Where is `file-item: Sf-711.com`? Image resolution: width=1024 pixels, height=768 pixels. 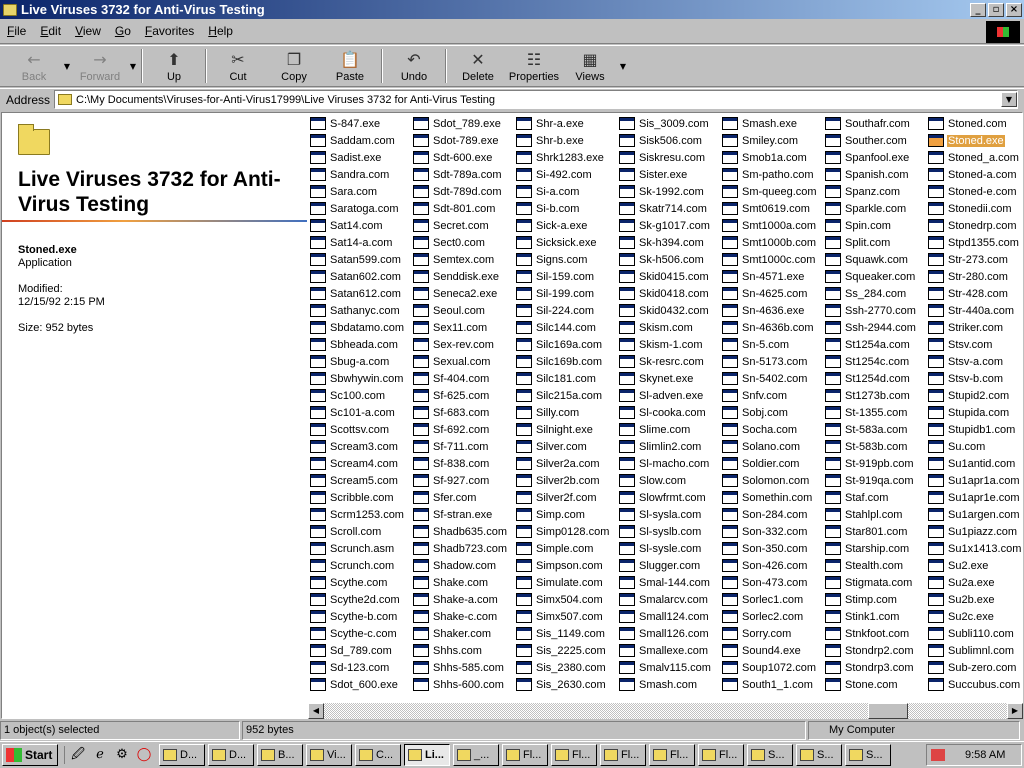 file-item: Sf-711.com is located at coordinates (451, 446).